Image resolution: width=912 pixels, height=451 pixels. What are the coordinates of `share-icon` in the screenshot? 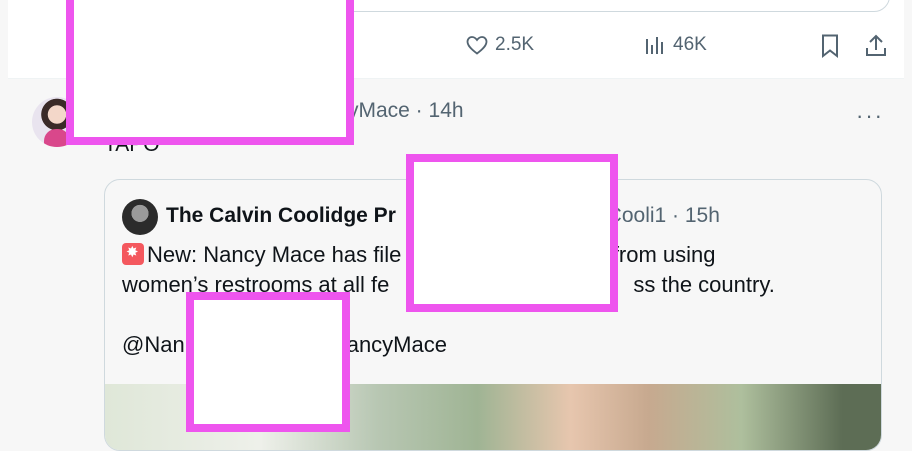 It's located at (876, 45).